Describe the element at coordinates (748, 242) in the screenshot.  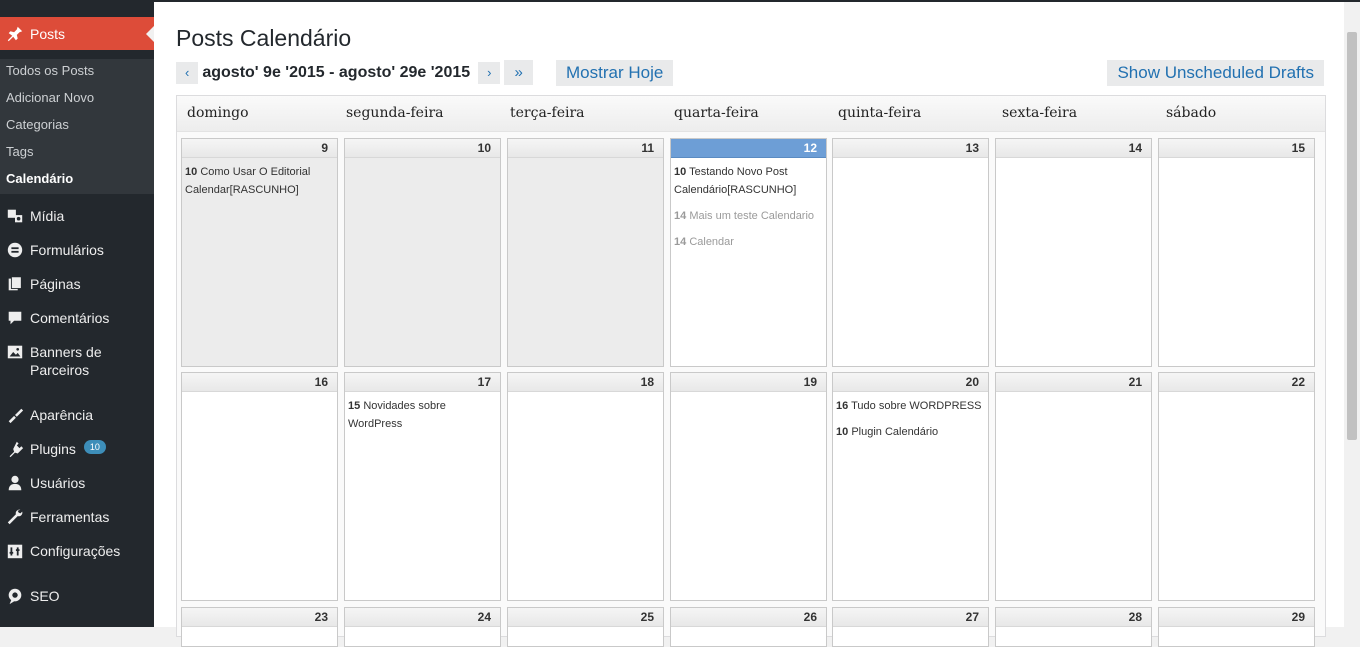
I see `calendar-post: 14 Calendar` at that location.